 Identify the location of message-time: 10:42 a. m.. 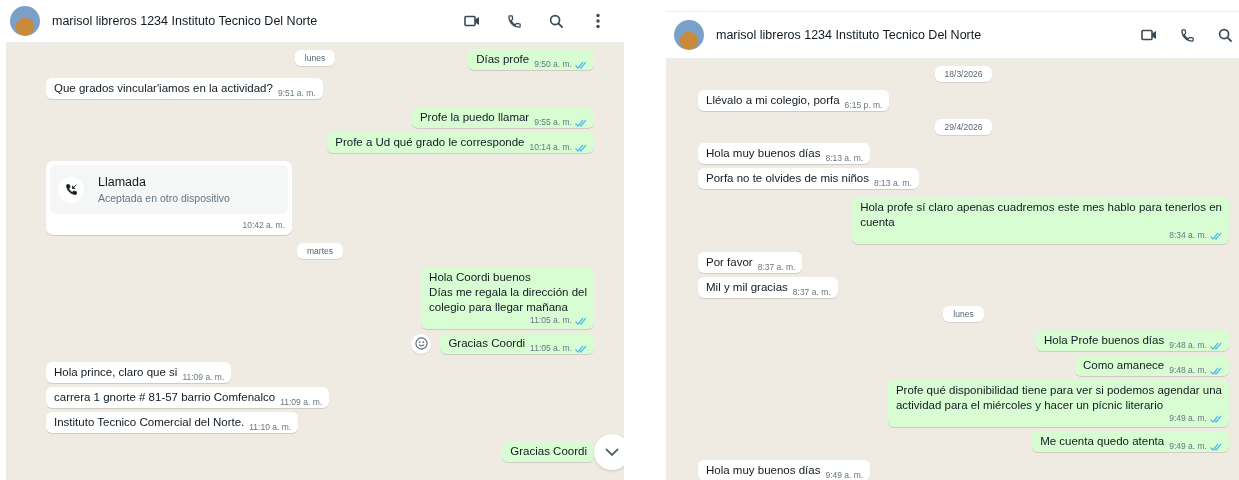
(263, 225).